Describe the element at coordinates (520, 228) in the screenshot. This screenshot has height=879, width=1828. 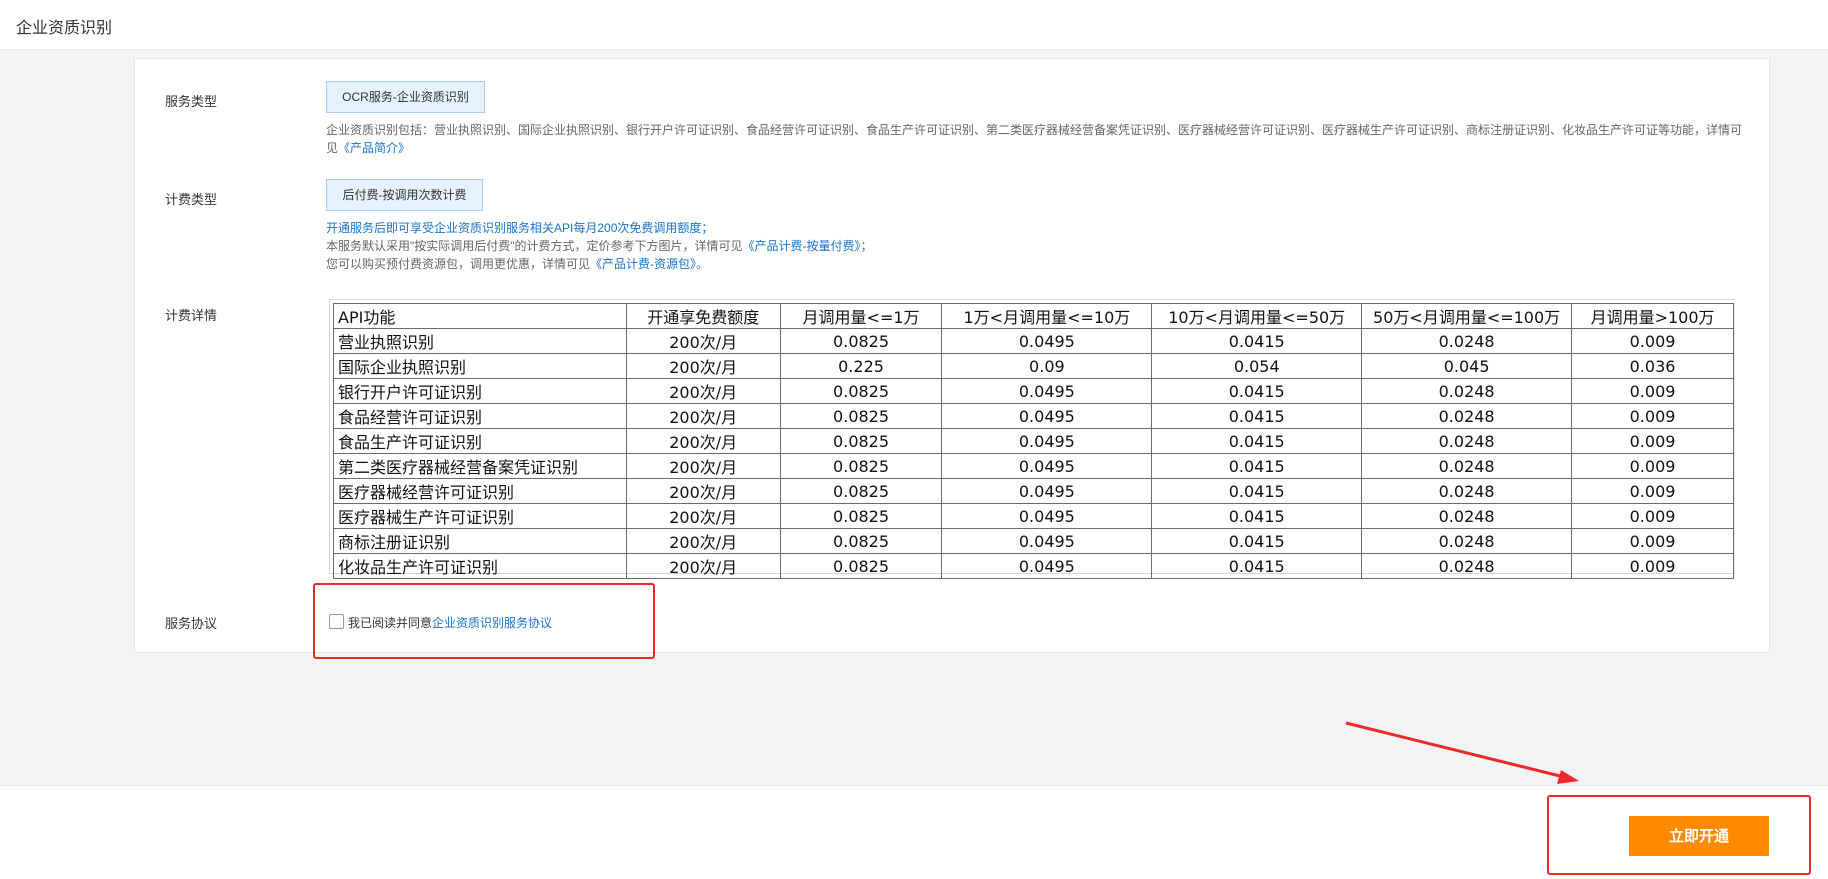
I see `free-quota-note: 开通服务后即可享受企业资质识别服务相关API每月200次免费调用额度；` at that location.